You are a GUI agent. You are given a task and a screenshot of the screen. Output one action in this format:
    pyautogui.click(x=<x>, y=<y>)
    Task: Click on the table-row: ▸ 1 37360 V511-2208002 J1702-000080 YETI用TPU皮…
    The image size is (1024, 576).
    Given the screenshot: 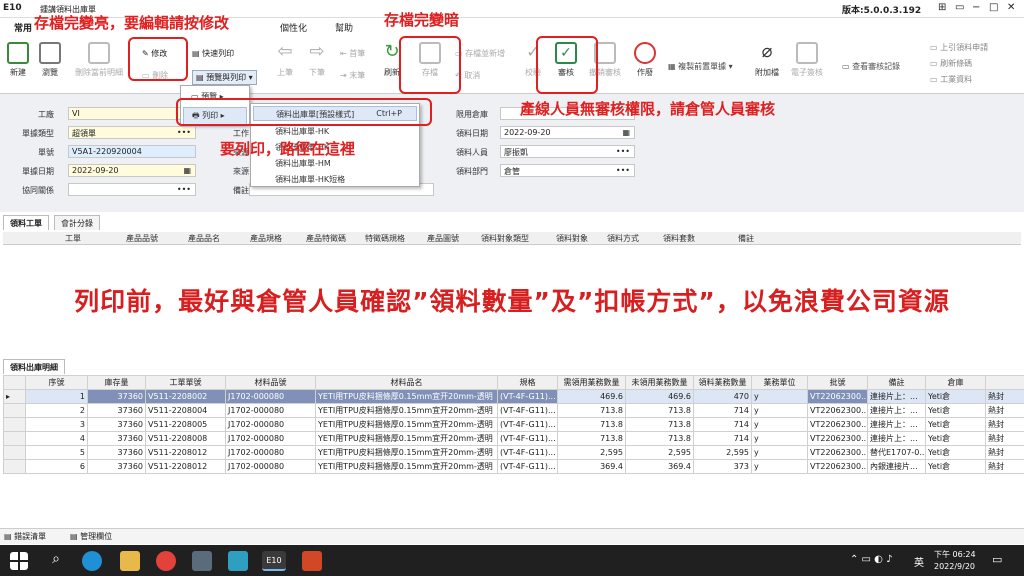 What is the action you would take?
    pyautogui.click(x=513, y=396)
    